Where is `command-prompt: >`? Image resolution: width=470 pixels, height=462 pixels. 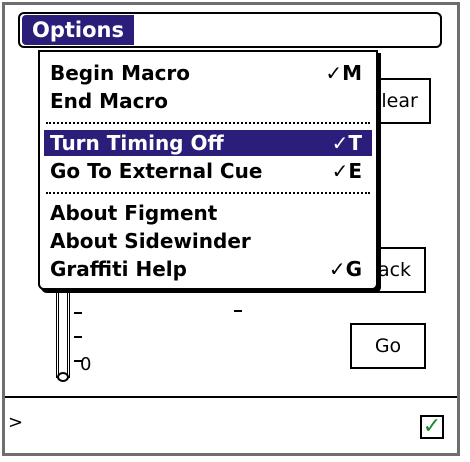 command-prompt: > is located at coordinates (15, 422).